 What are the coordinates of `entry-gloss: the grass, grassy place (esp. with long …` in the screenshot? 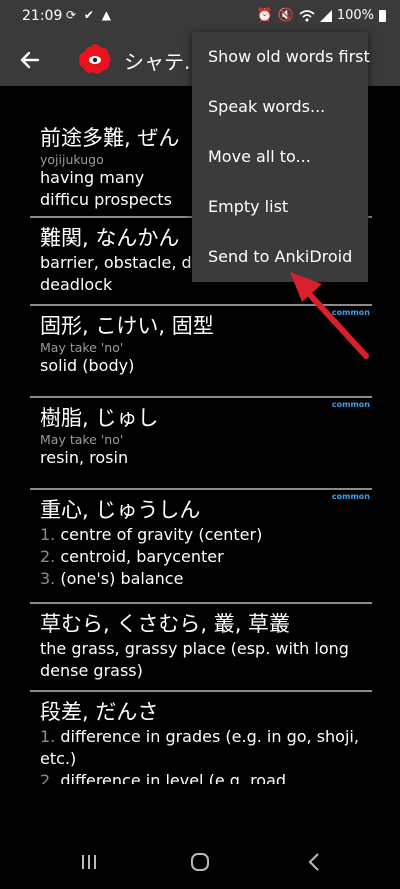 It's located at (194, 659).